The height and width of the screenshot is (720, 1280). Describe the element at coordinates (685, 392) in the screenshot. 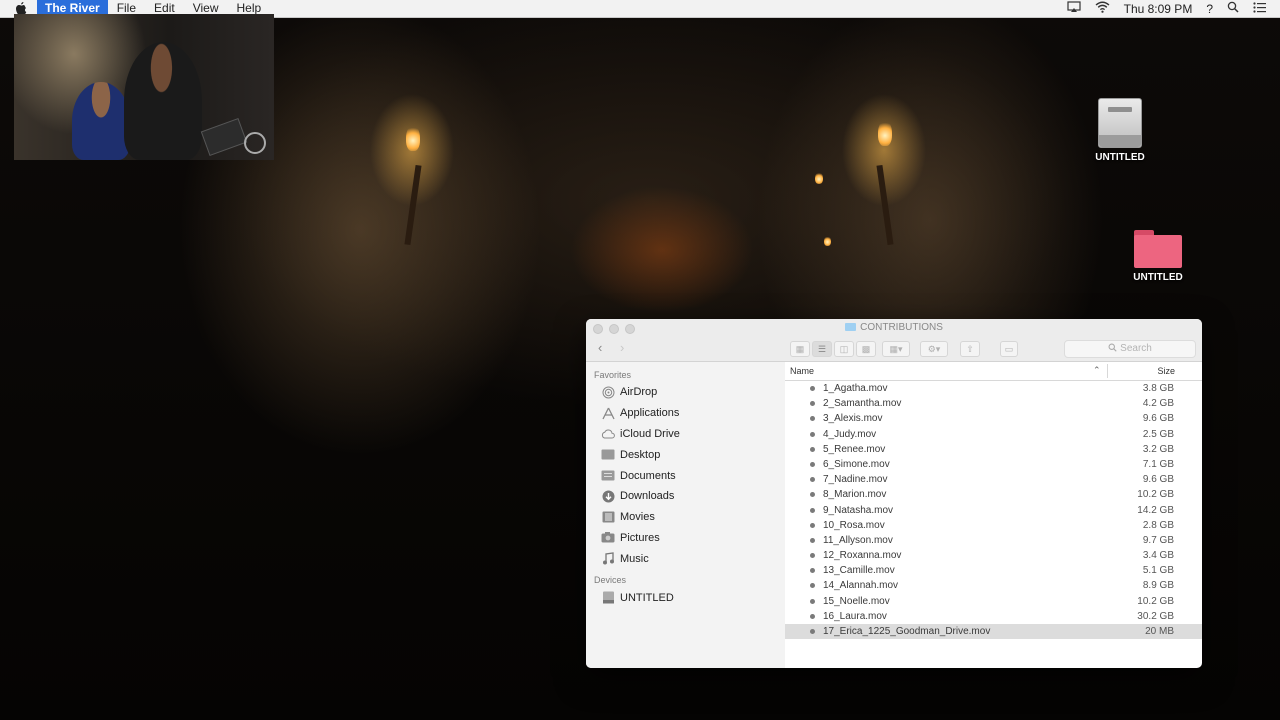

I see `sidebar-item-airdrop: AirDrop` at that location.